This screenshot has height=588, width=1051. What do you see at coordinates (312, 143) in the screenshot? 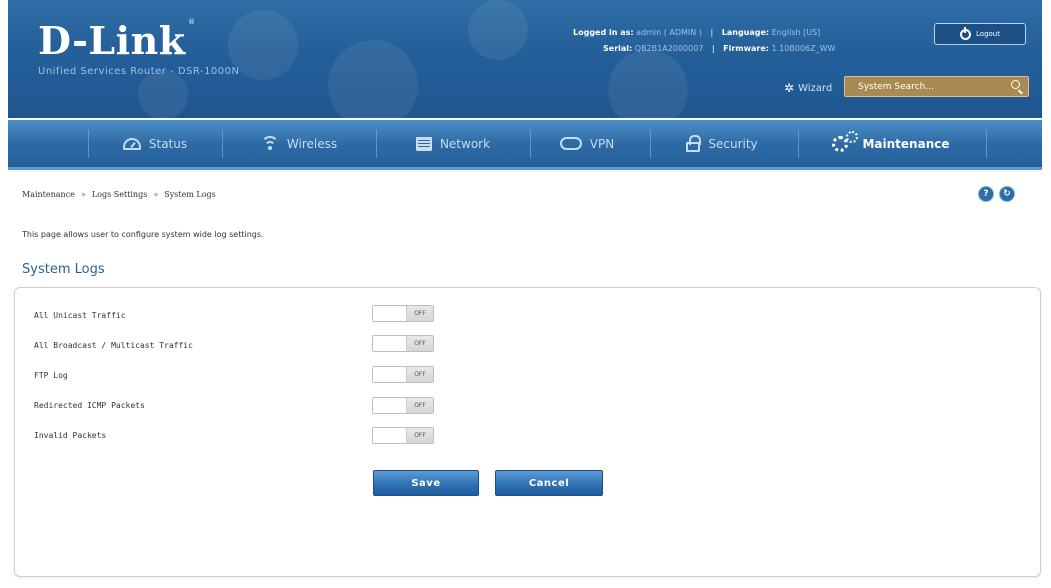
I see `nav-label: Wireless` at bounding box center [312, 143].